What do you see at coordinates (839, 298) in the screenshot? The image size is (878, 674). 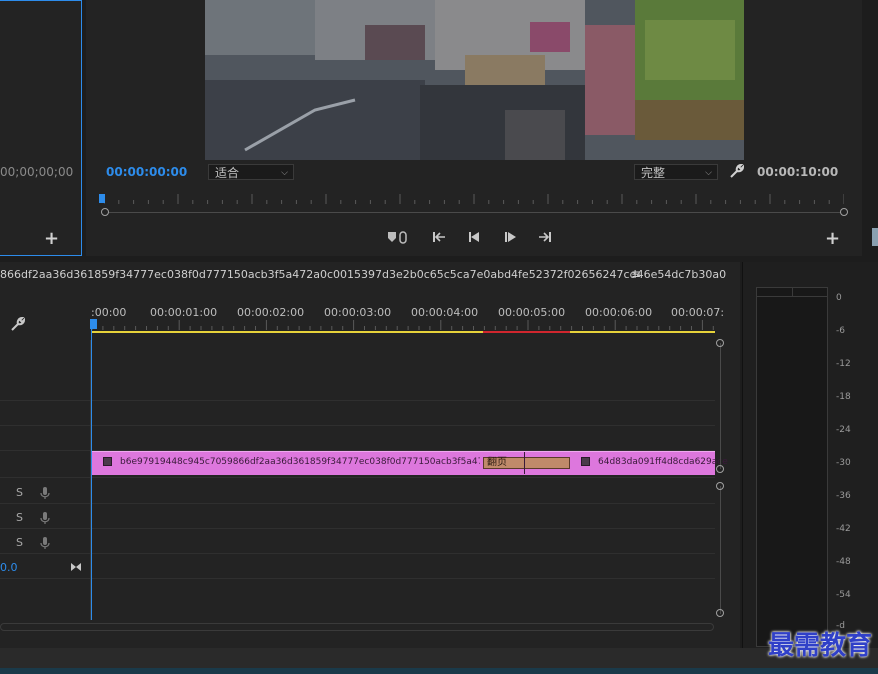 I see `db-label: 0` at bounding box center [839, 298].